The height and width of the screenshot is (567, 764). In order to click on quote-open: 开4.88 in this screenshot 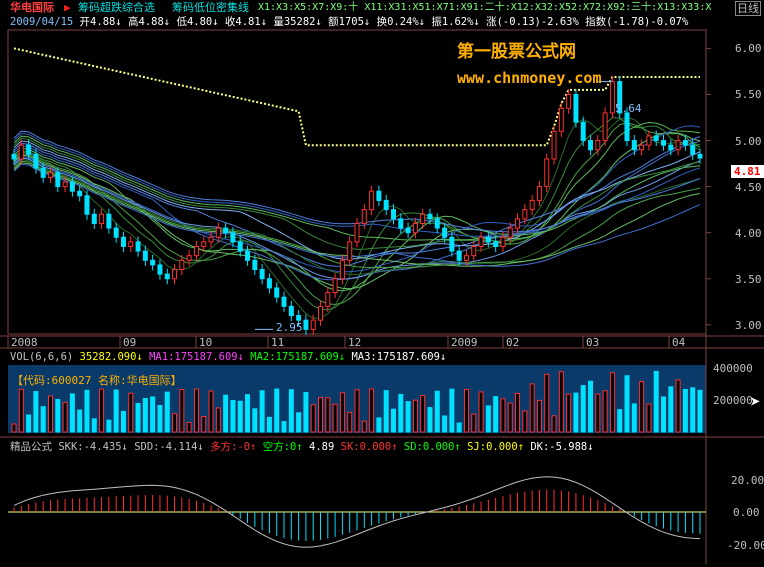, I will do `click(97, 22)`.